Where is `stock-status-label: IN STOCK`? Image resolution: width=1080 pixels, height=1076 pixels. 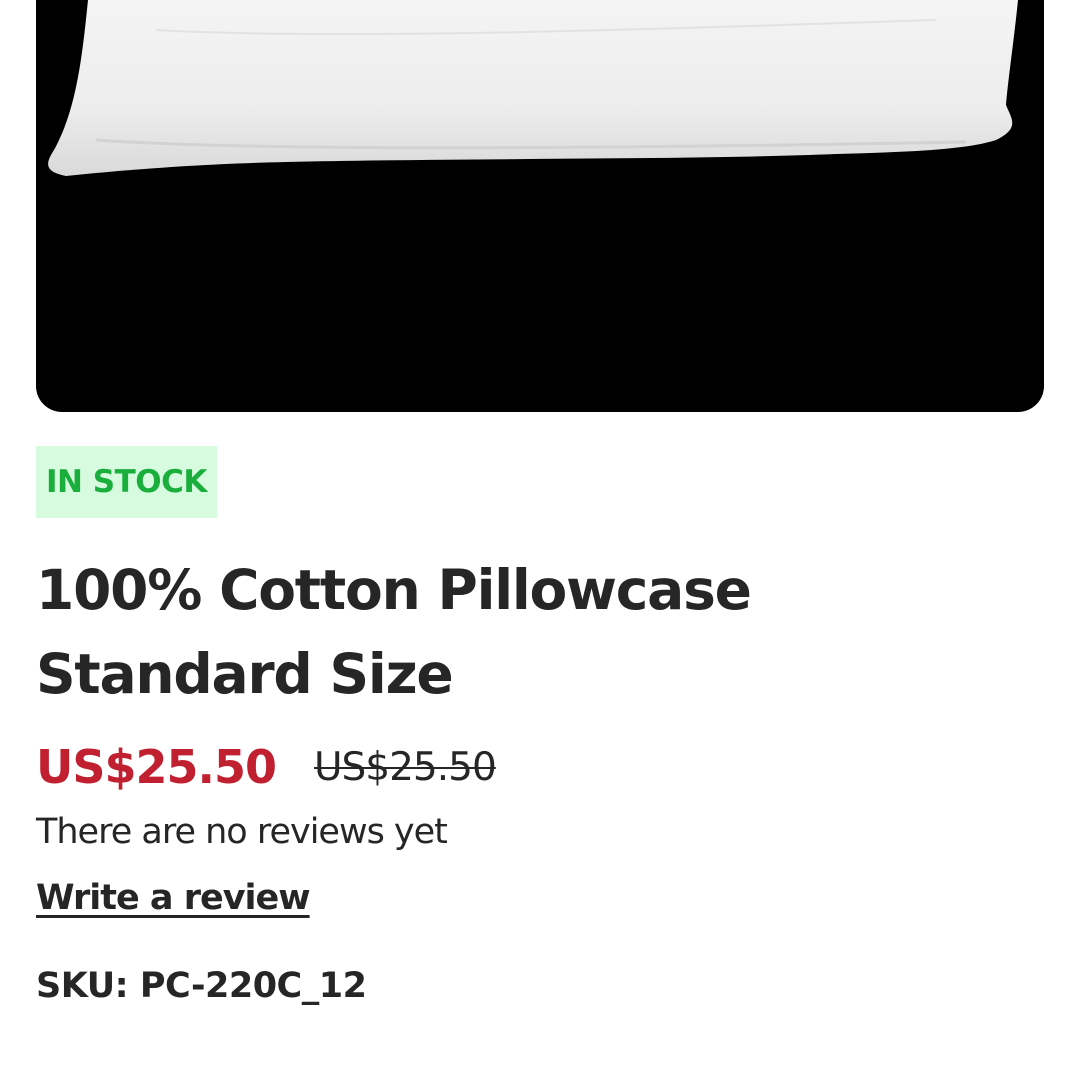 stock-status-label: IN STOCK is located at coordinates (126, 482).